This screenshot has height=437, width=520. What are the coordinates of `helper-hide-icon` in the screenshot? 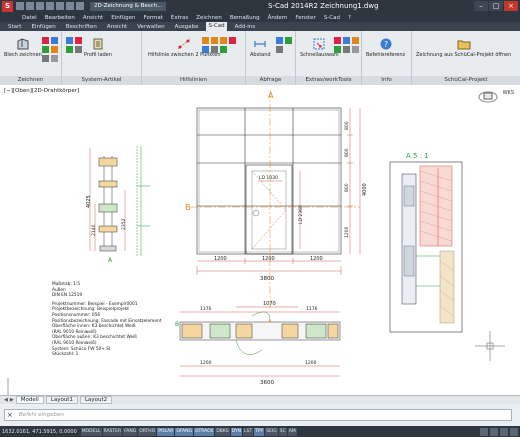 It's located at (214, 49).